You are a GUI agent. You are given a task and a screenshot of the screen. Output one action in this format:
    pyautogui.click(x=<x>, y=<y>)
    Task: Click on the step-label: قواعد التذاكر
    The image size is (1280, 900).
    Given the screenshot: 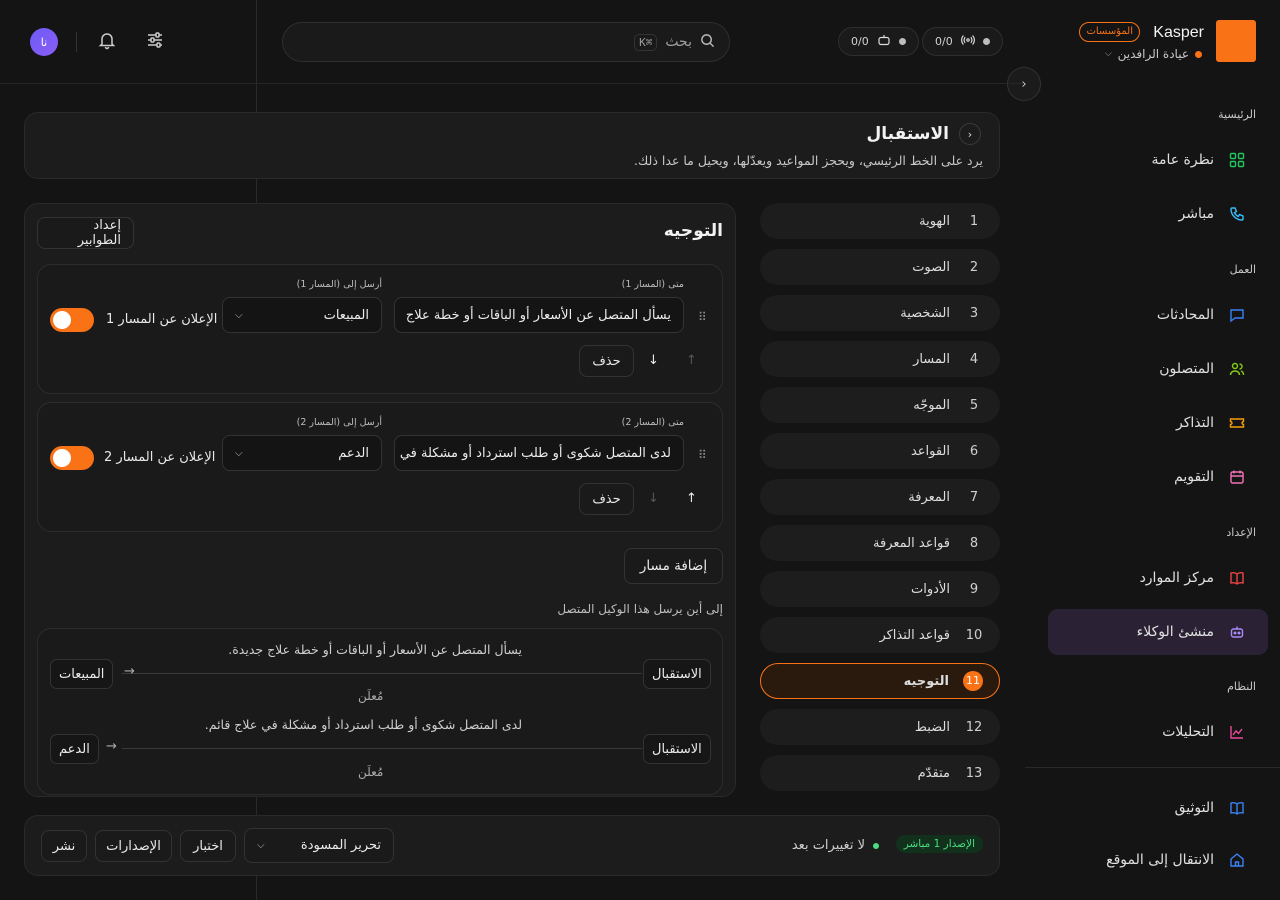 What is the action you would take?
    pyautogui.click(x=914, y=635)
    